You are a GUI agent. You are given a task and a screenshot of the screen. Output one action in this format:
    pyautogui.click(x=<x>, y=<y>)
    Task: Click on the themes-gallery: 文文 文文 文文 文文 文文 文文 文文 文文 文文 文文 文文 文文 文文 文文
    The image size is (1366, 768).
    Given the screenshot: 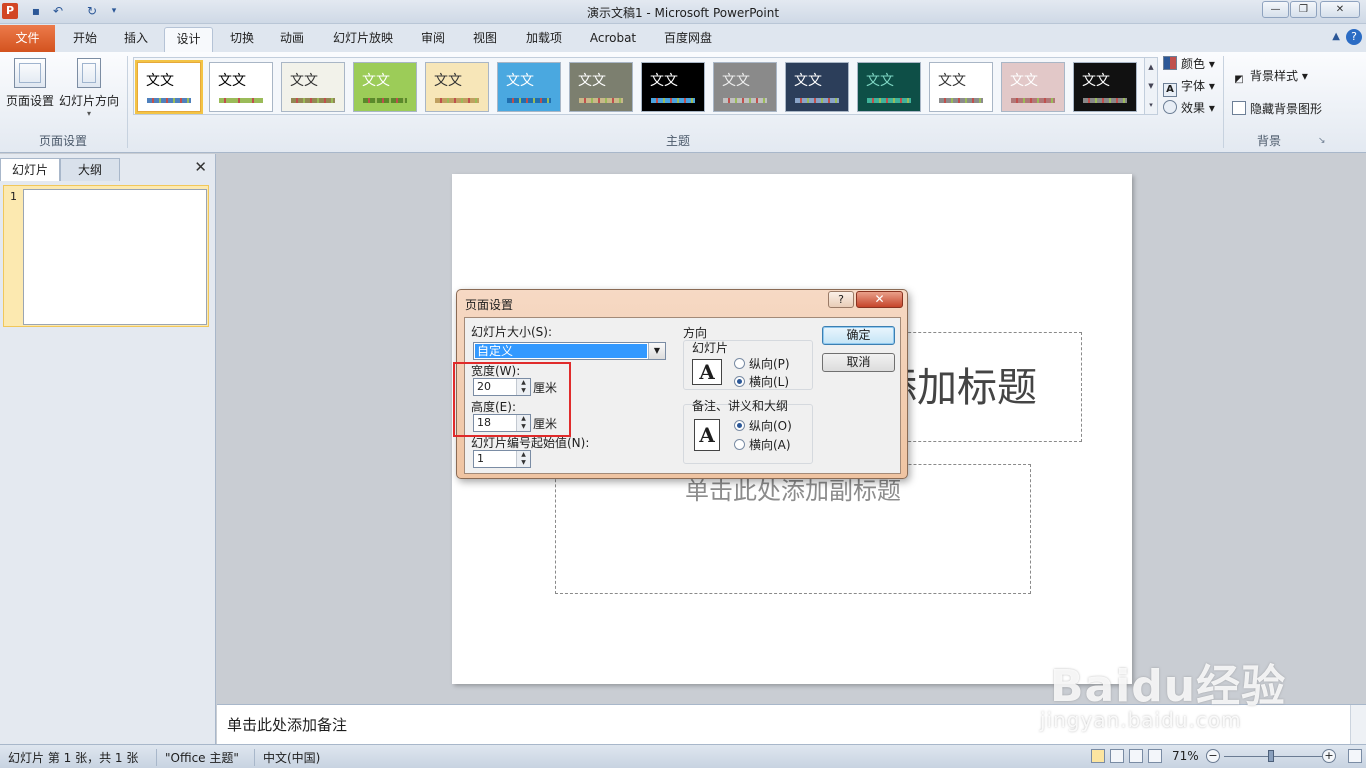 What is the action you would take?
    pyautogui.click(x=645, y=86)
    